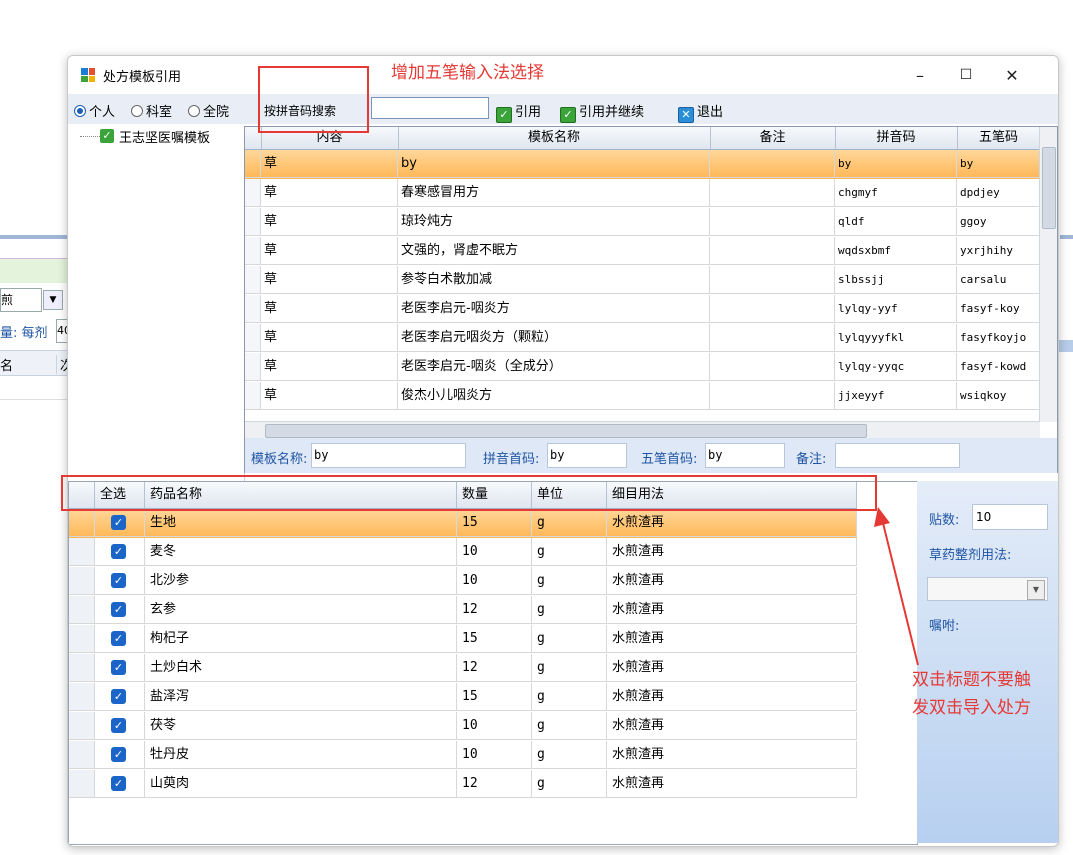  Describe the element at coordinates (920, 75) in the screenshot. I see `minimize-button: –` at that location.